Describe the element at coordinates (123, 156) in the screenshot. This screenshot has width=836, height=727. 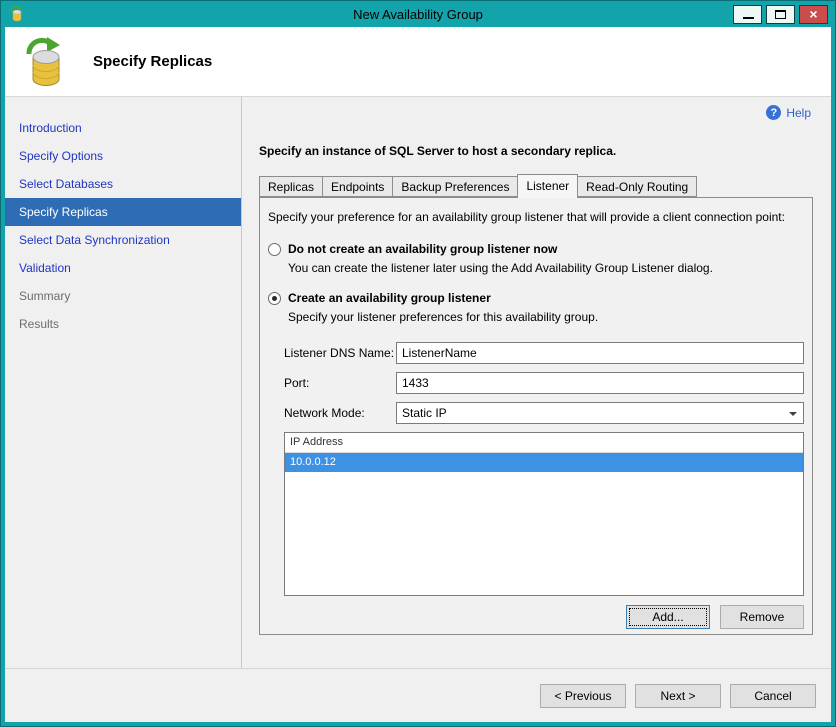
I see `sidebar-item-specify-options: Specify Options` at that location.